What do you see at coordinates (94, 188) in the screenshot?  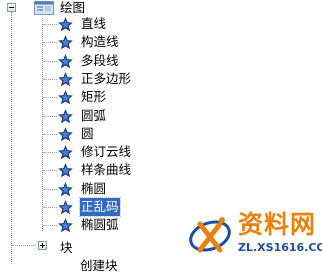 I see `tree-item-label: 椭圆` at bounding box center [94, 188].